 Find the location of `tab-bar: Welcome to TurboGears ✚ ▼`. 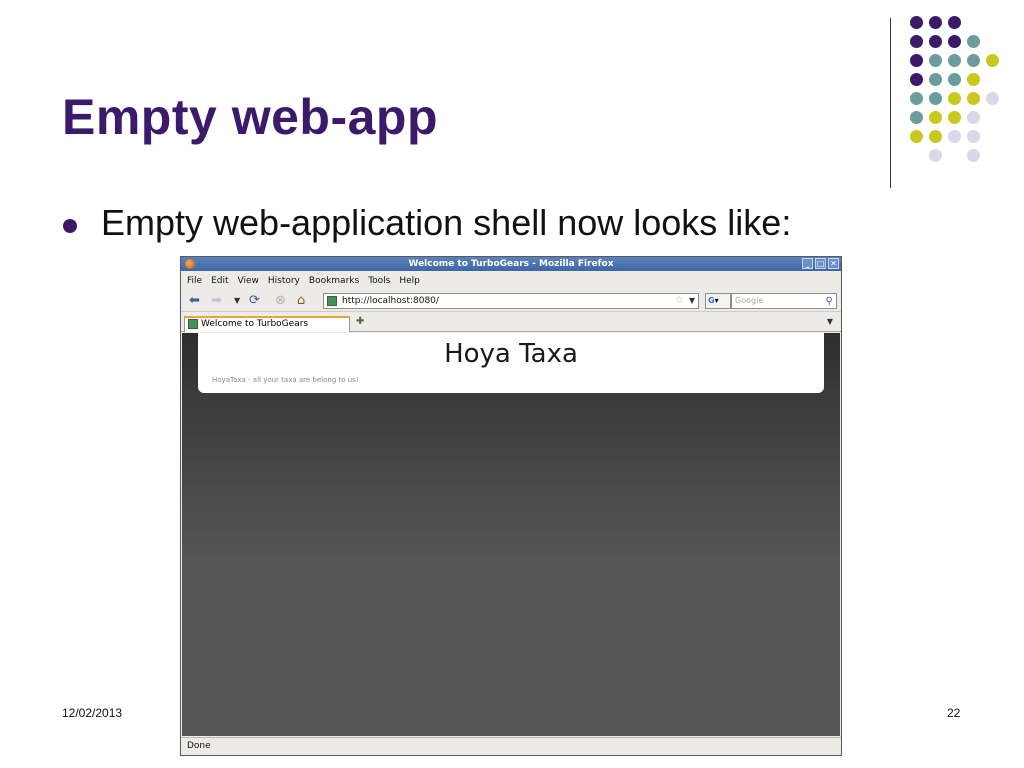

tab-bar: Welcome to TurboGears ✚ ▼ is located at coordinates (511, 323).